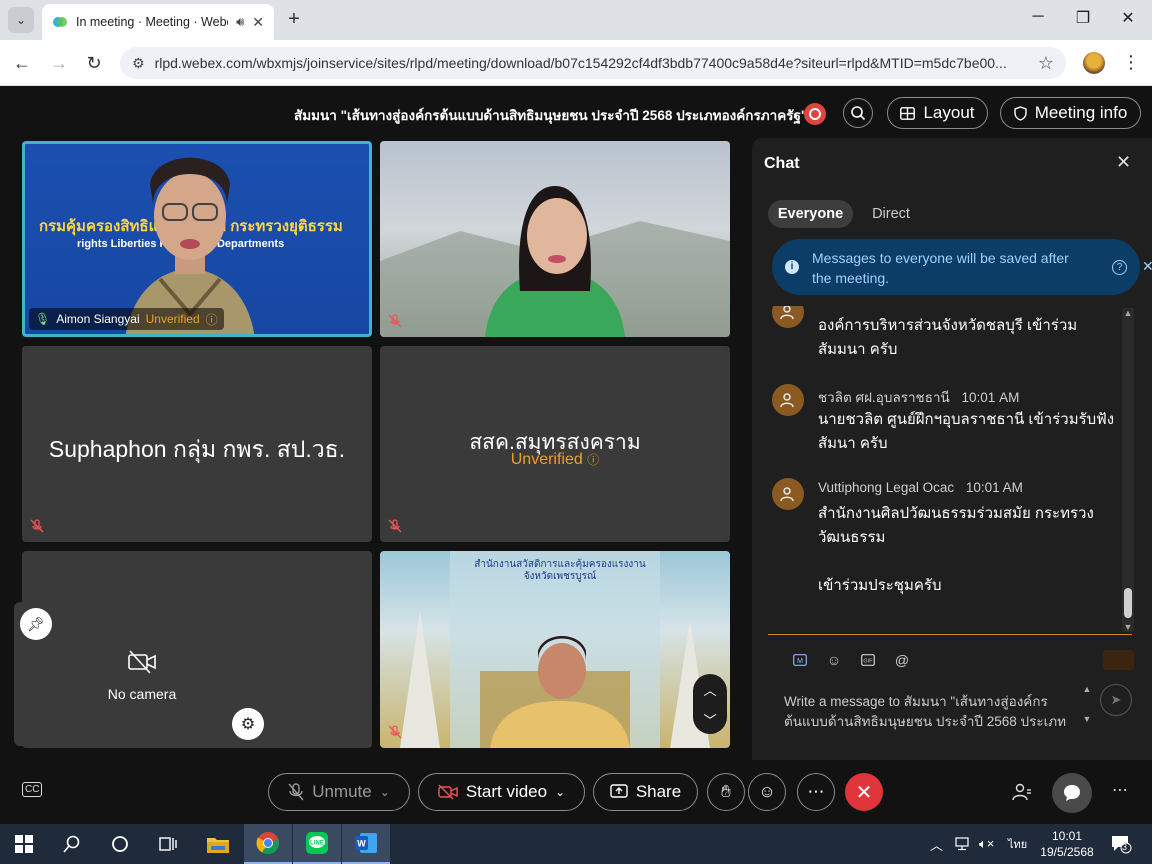 This screenshot has width=1152, height=864. I want to click on meeting-info-button: Meeting info, so click(1070, 113).